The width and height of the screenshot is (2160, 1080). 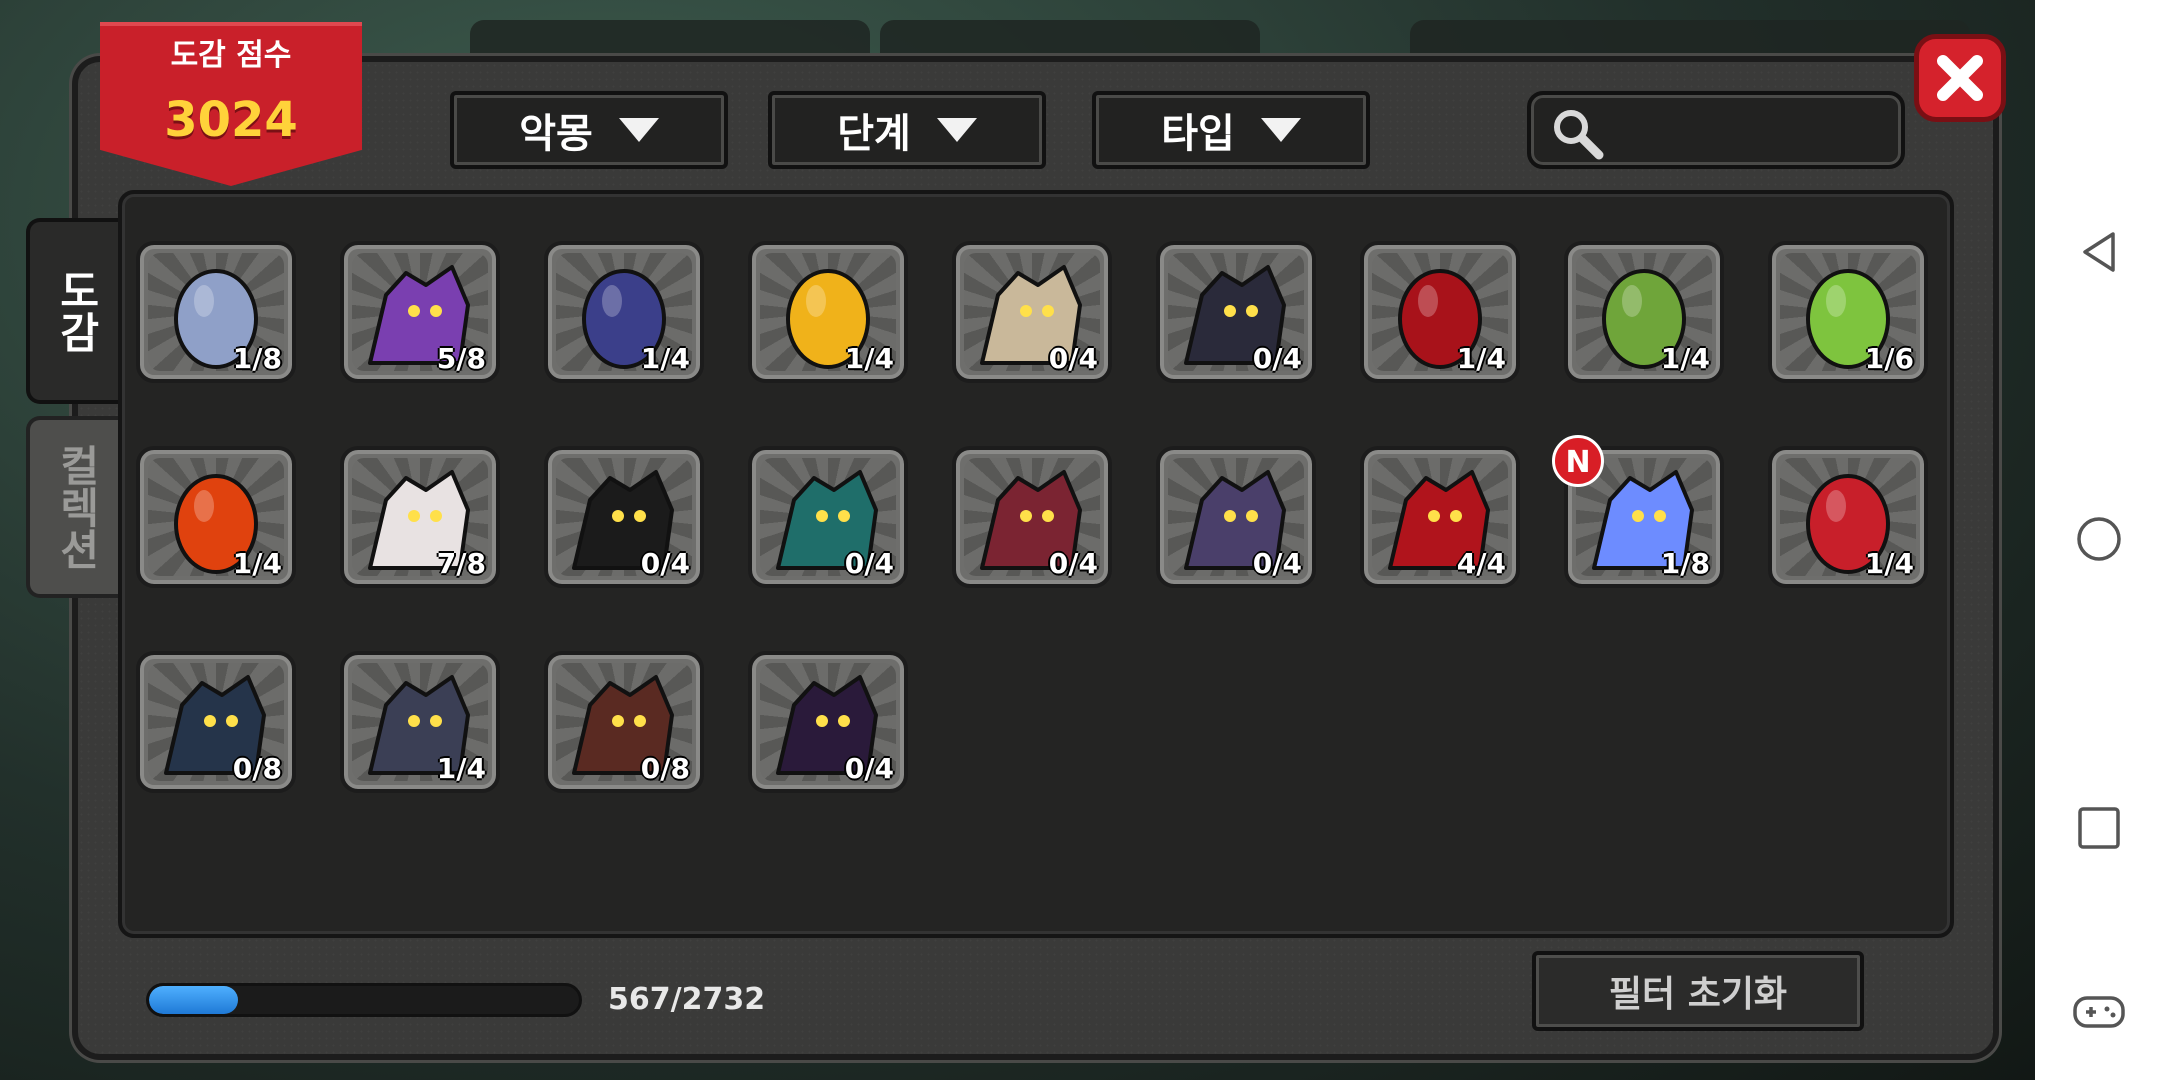 What do you see at coordinates (1579, 135) in the screenshot?
I see `search-icon` at bounding box center [1579, 135].